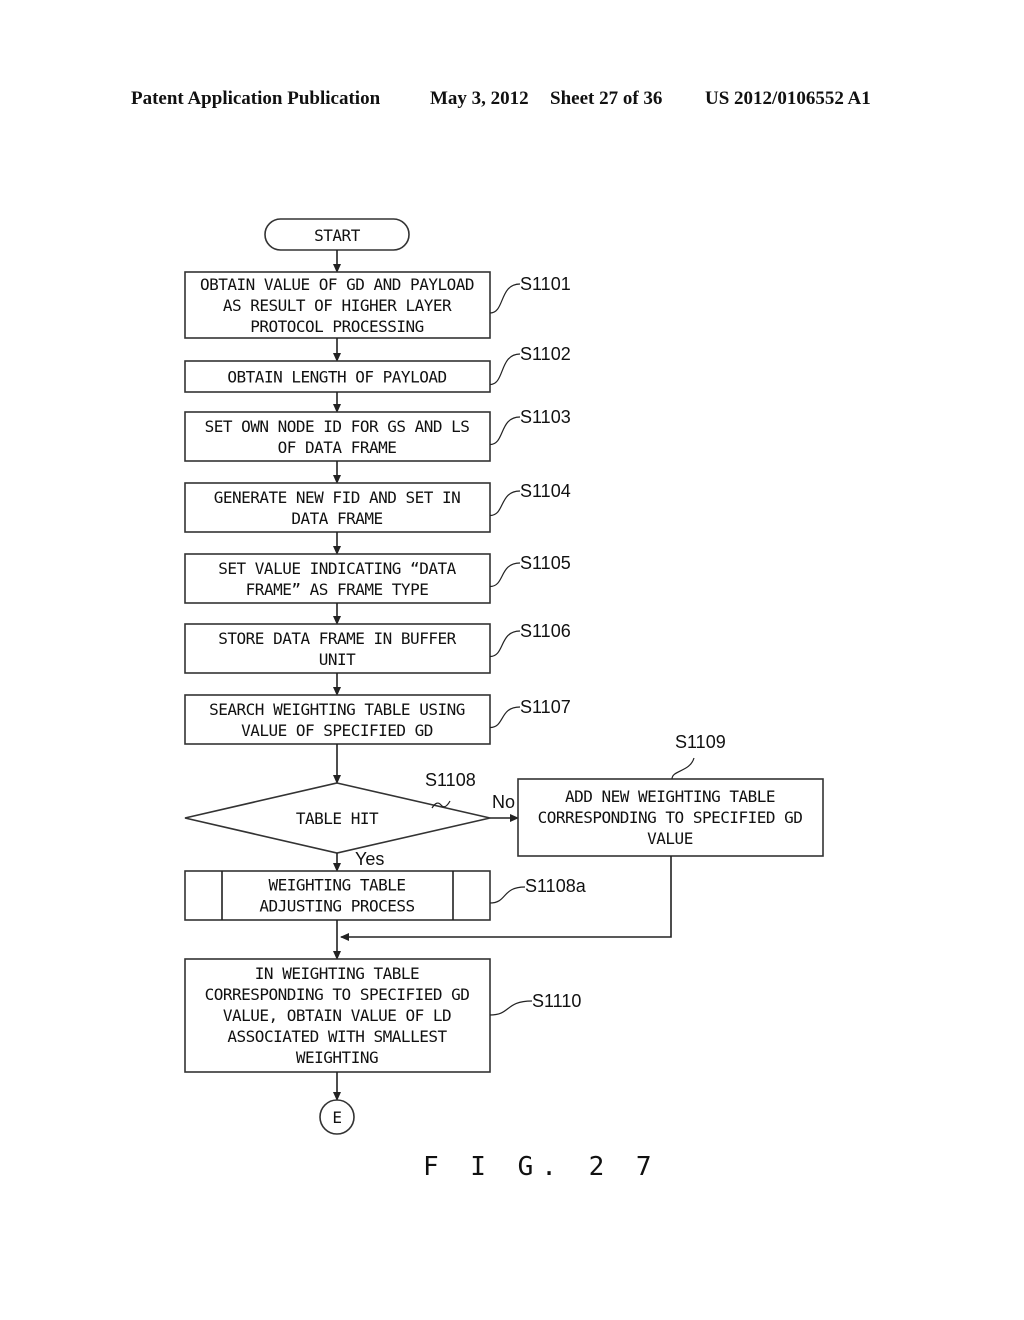  Describe the element at coordinates (545, 354) in the screenshot. I see `step-label-s1102: S1102` at that location.